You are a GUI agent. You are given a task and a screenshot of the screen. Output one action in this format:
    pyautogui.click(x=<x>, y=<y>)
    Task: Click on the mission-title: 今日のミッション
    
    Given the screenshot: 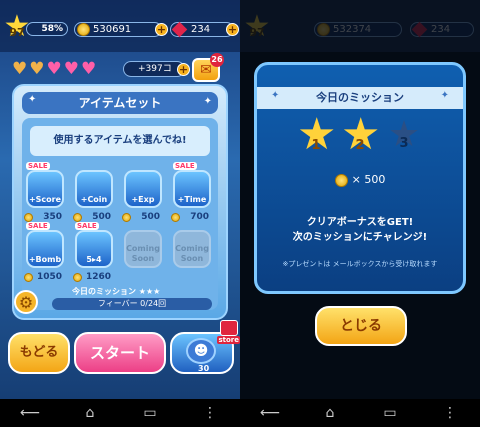 What is the action you would take?
    pyautogui.click(x=360, y=98)
    